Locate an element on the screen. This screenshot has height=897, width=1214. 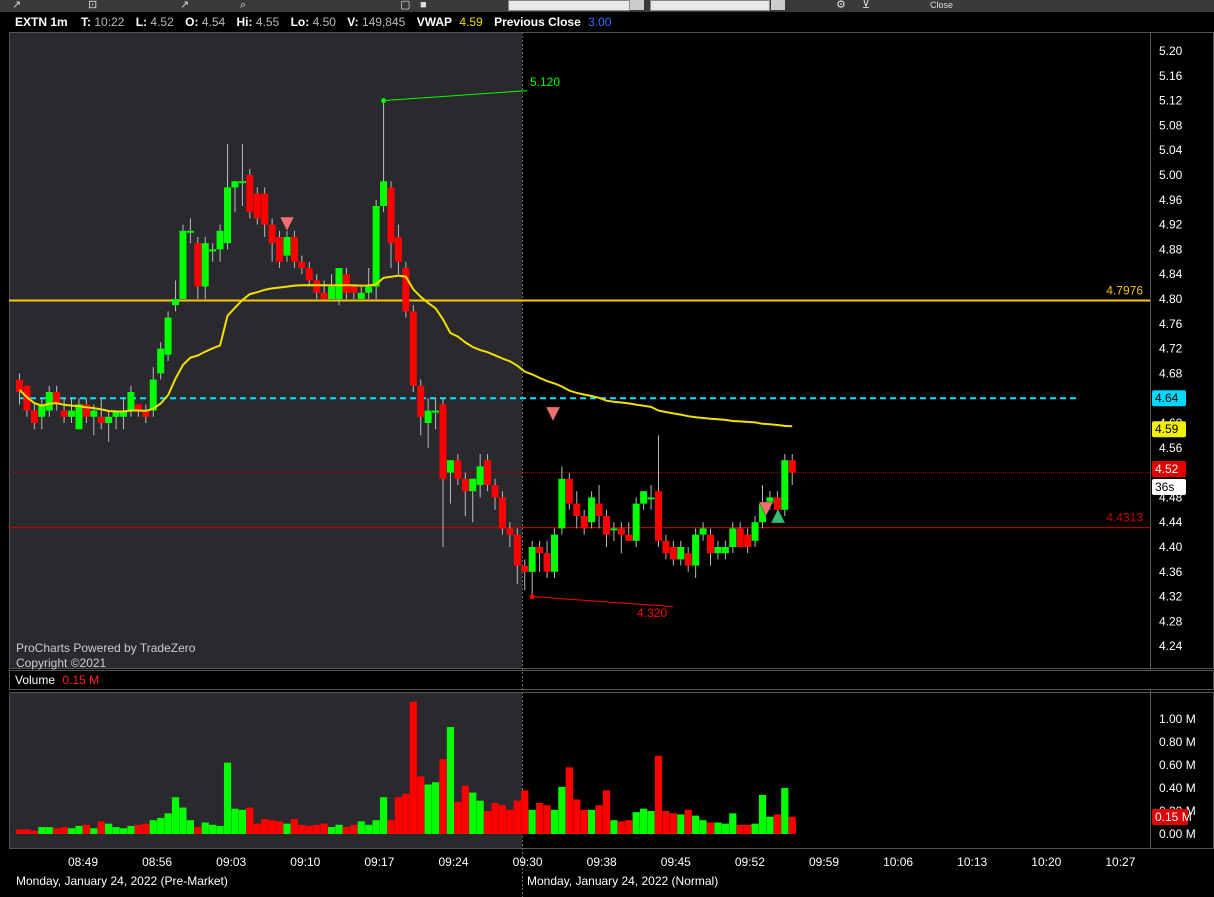
premarket-session-label: Monday, January 24, 2022 (Pre-Market) is located at coordinates (122, 881).